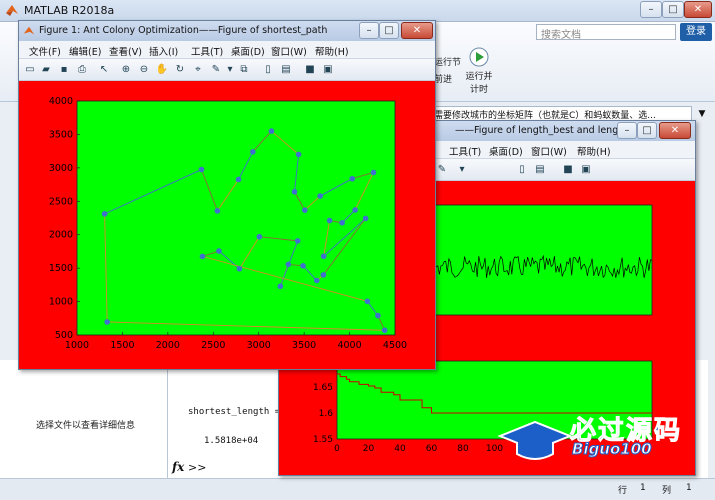 The width and height of the screenshot is (715, 500). What do you see at coordinates (479, 57) in the screenshot?
I see `run-and-time-icon` at bounding box center [479, 57].